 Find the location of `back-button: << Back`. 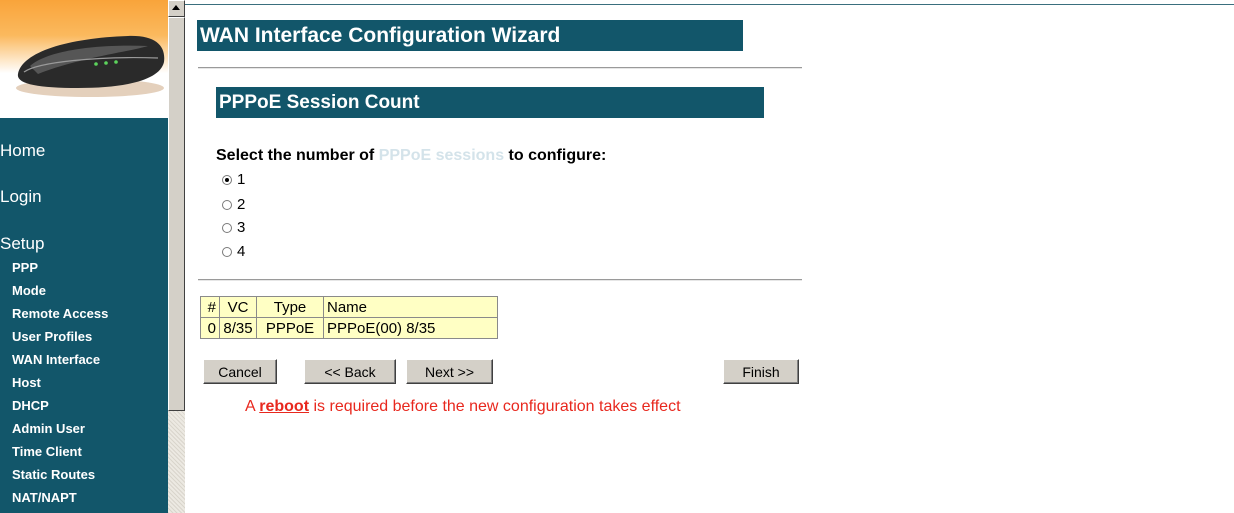

back-button: << Back is located at coordinates (350, 371).